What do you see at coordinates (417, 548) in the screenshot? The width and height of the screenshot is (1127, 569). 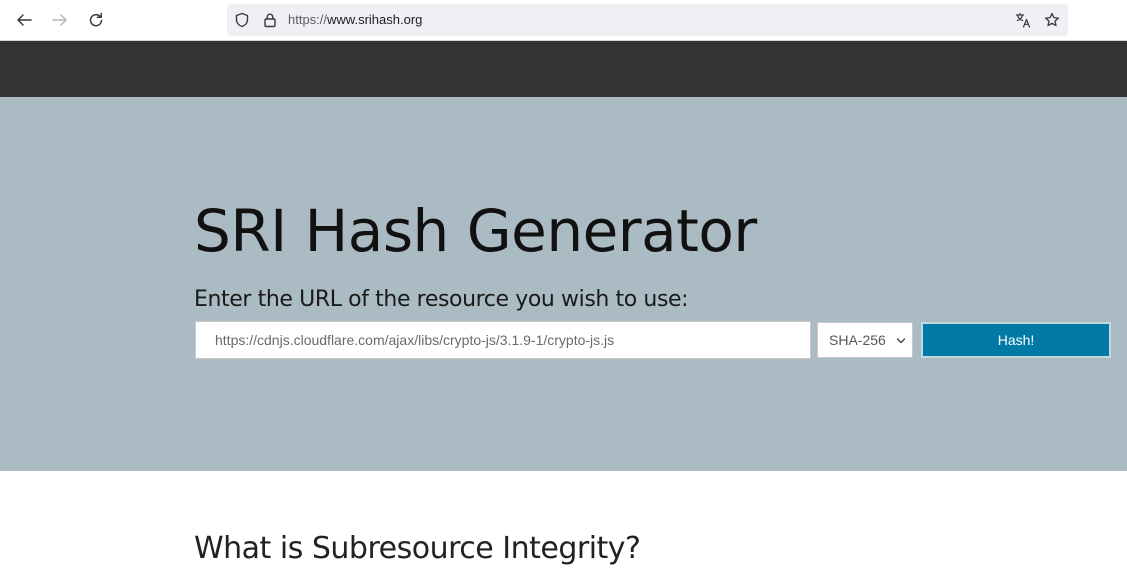 I see `sri-section-heading: What is Subresource Integrity?` at bounding box center [417, 548].